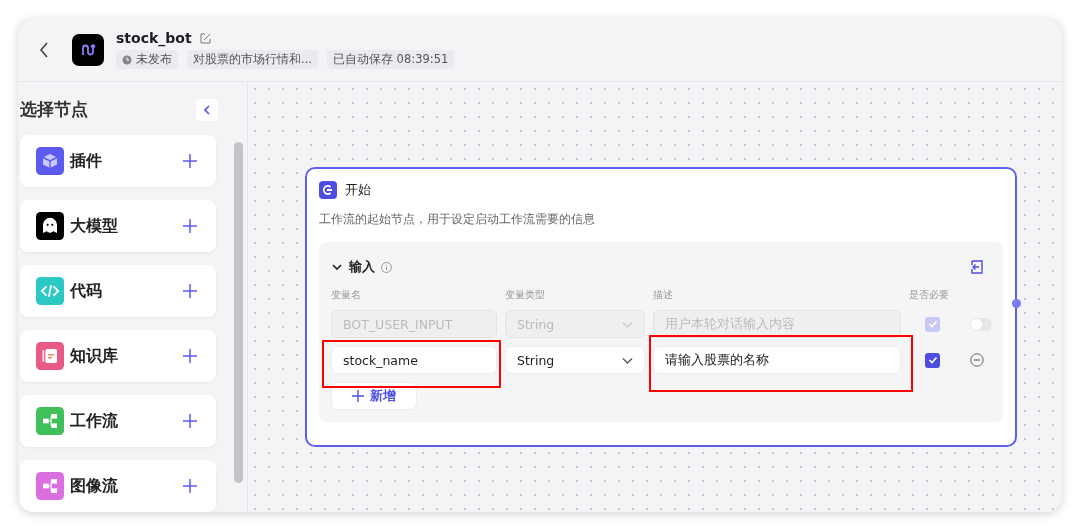 The image size is (1080, 529). What do you see at coordinates (154, 38) in the screenshot?
I see `app-title: stock_bot` at bounding box center [154, 38].